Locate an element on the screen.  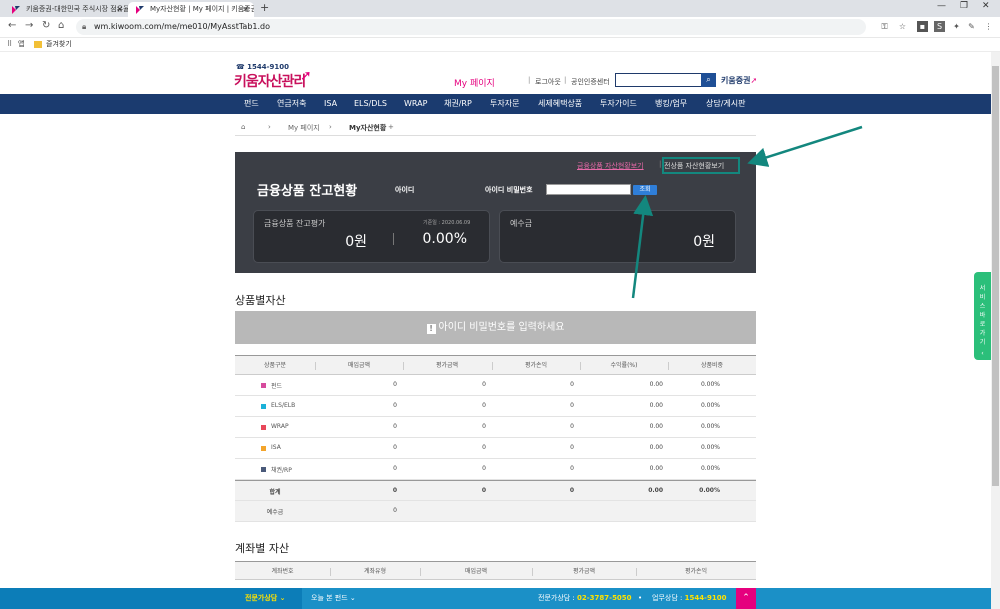
bookmark-favorites: 즐겨찾기 is located at coordinates (59, 44).